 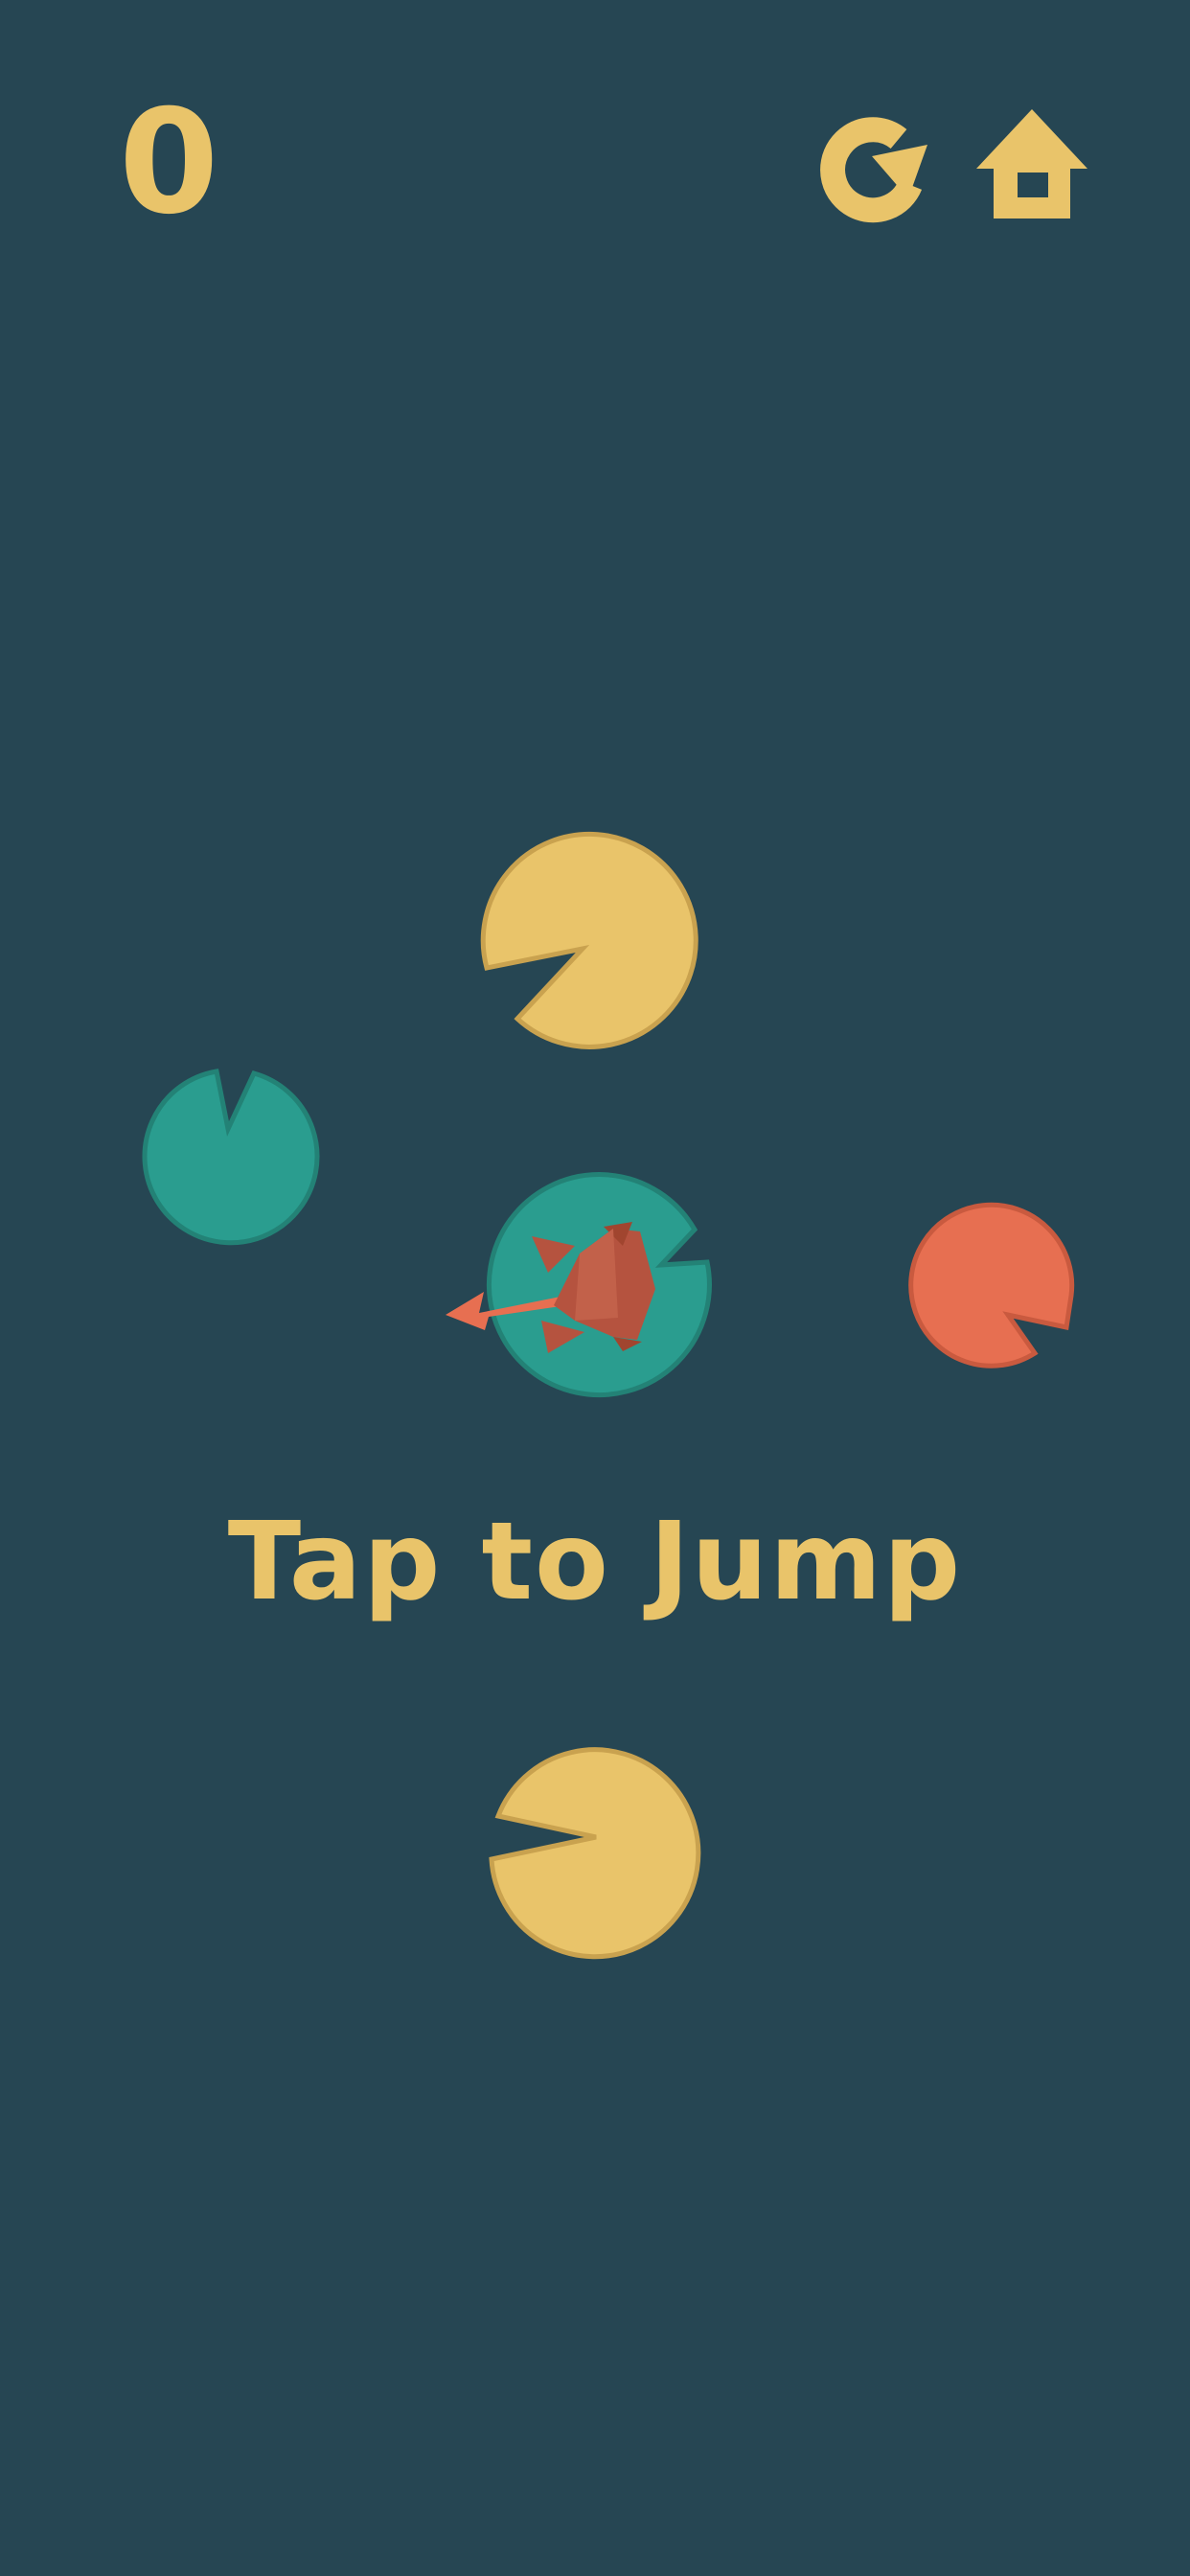 What do you see at coordinates (595, 1562) in the screenshot?
I see `tap-to-jump-hint: Tap to Jump` at bounding box center [595, 1562].